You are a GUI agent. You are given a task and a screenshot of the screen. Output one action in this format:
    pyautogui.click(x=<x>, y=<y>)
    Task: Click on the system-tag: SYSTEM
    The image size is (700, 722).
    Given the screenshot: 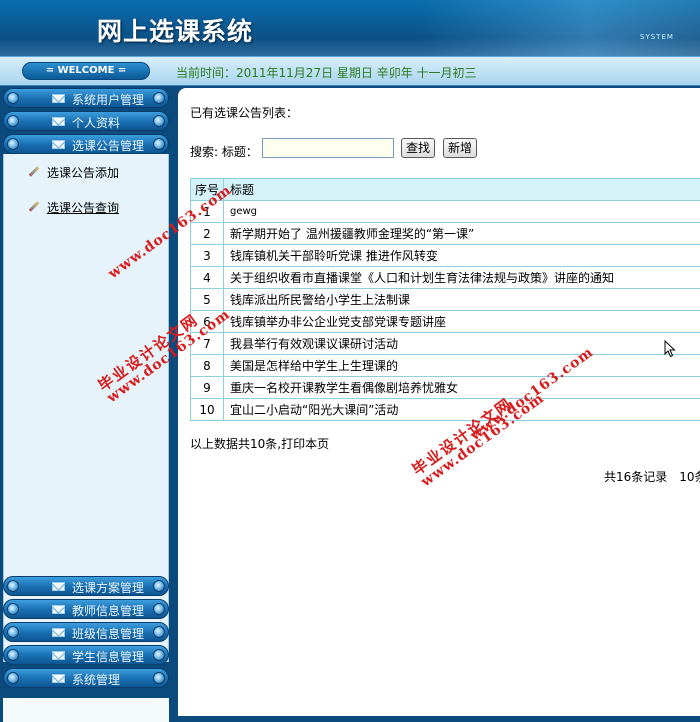 What is the action you would take?
    pyautogui.click(x=657, y=37)
    